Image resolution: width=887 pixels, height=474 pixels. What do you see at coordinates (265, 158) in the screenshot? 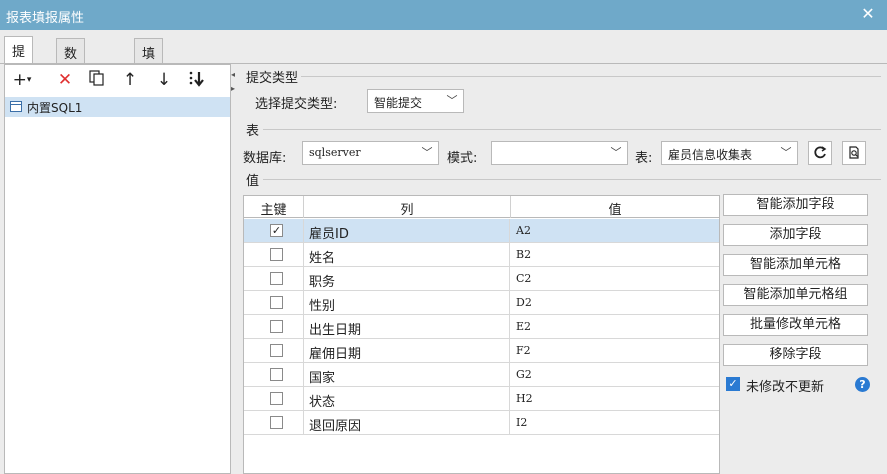
I see `database-label: 数据库:` at bounding box center [265, 158].